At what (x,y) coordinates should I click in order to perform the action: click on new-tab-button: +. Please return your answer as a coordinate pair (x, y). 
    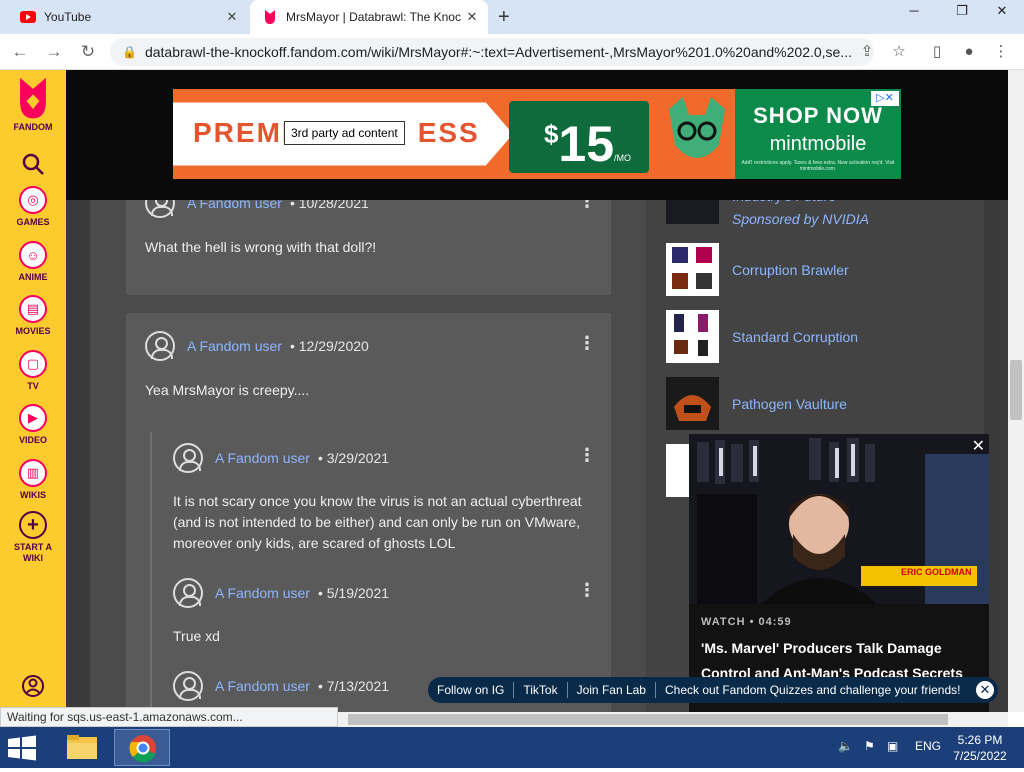
    Looking at the image, I should click on (504, 17).